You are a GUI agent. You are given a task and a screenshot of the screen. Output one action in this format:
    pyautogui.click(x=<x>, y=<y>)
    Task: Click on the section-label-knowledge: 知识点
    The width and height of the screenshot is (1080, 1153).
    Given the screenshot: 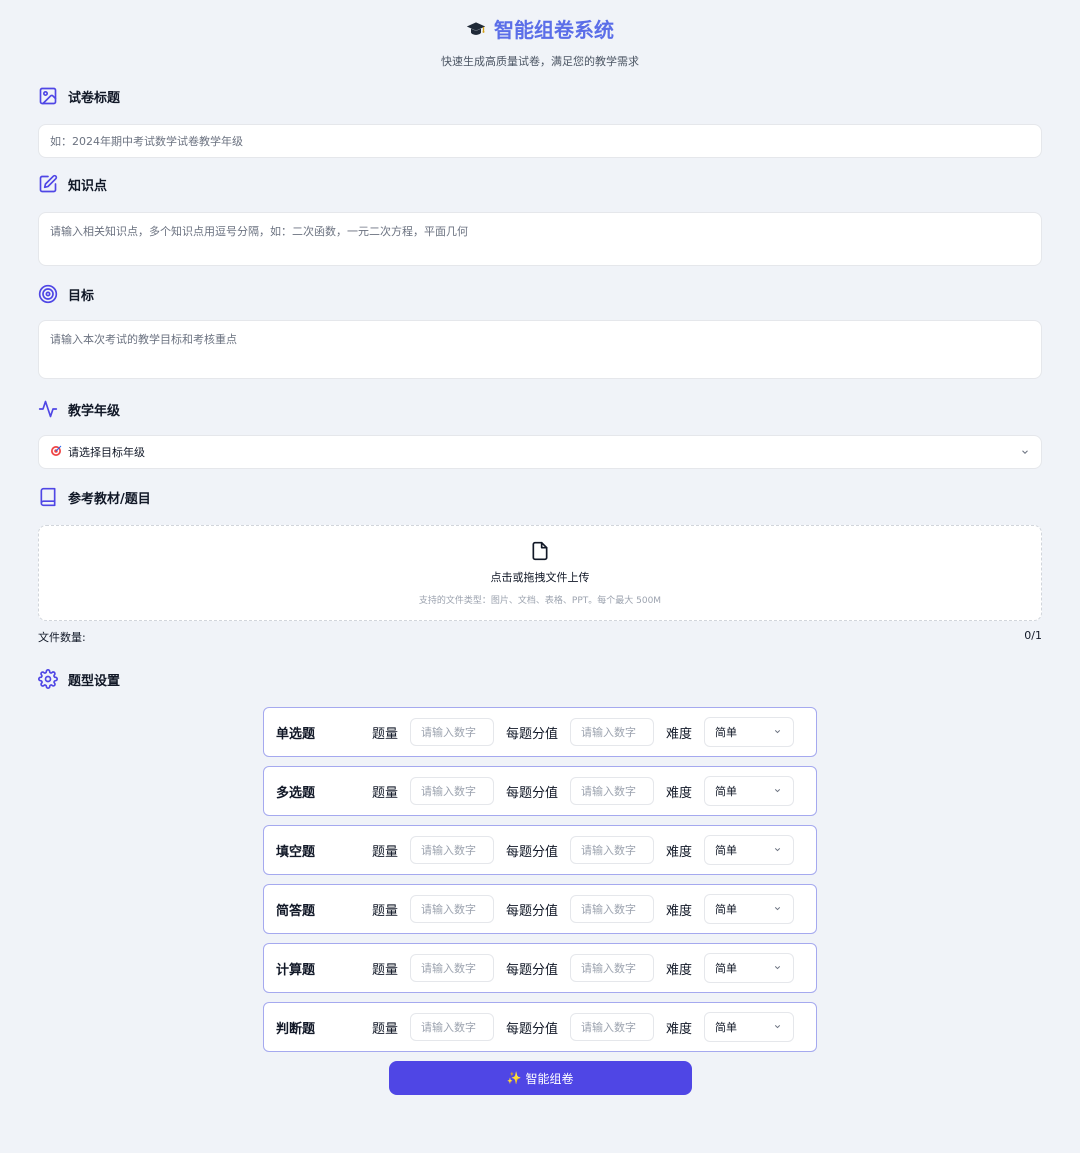 What is the action you would take?
    pyautogui.click(x=540, y=184)
    